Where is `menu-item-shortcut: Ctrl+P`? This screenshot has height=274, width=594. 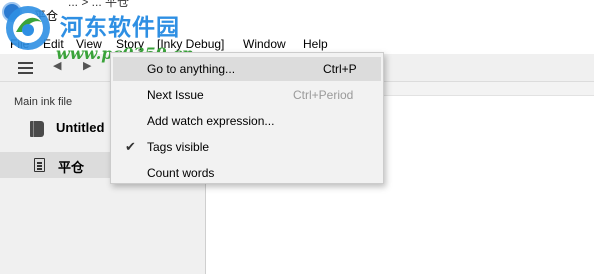
menu-item-shortcut: Ctrl+P is located at coordinates (340, 69).